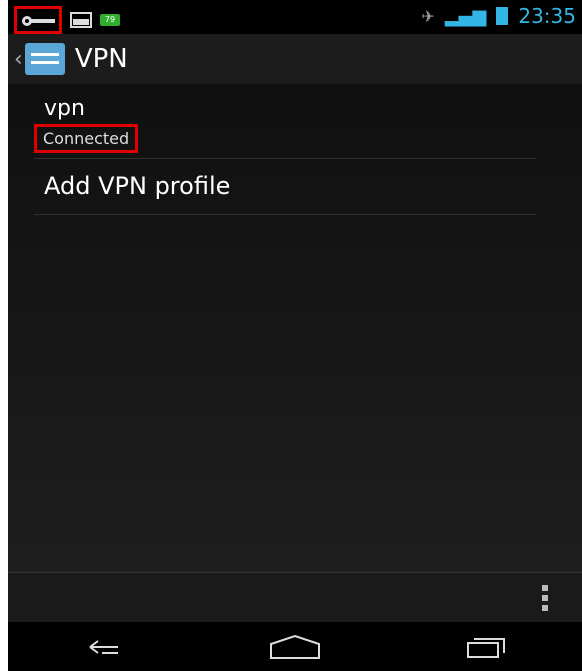  What do you see at coordinates (104, 647) in the screenshot?
I see `back-icon` at bounding box center [104, 647].